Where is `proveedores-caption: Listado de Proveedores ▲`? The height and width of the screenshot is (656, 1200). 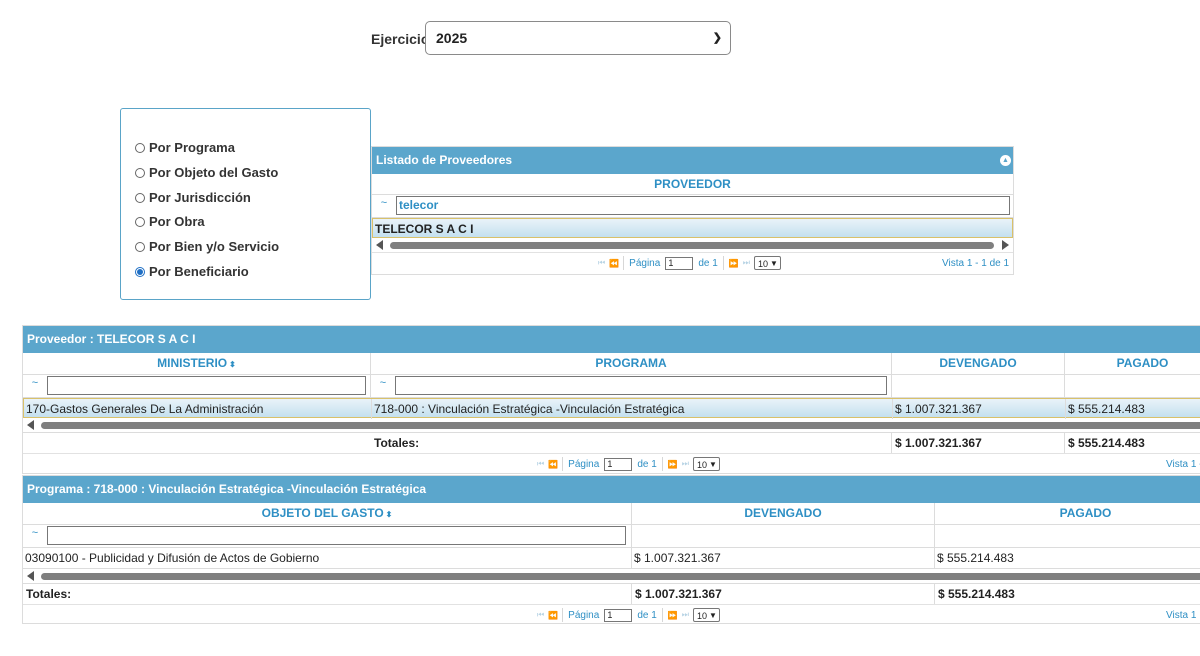 proveedores-caption: Listado de Proveedores ▲ is located at coordinates (692, 160).